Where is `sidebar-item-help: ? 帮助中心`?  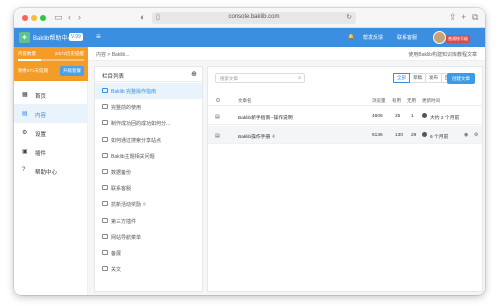
sidebar-item-help: ? 帮助中心 is located at coordinates (51, 170).